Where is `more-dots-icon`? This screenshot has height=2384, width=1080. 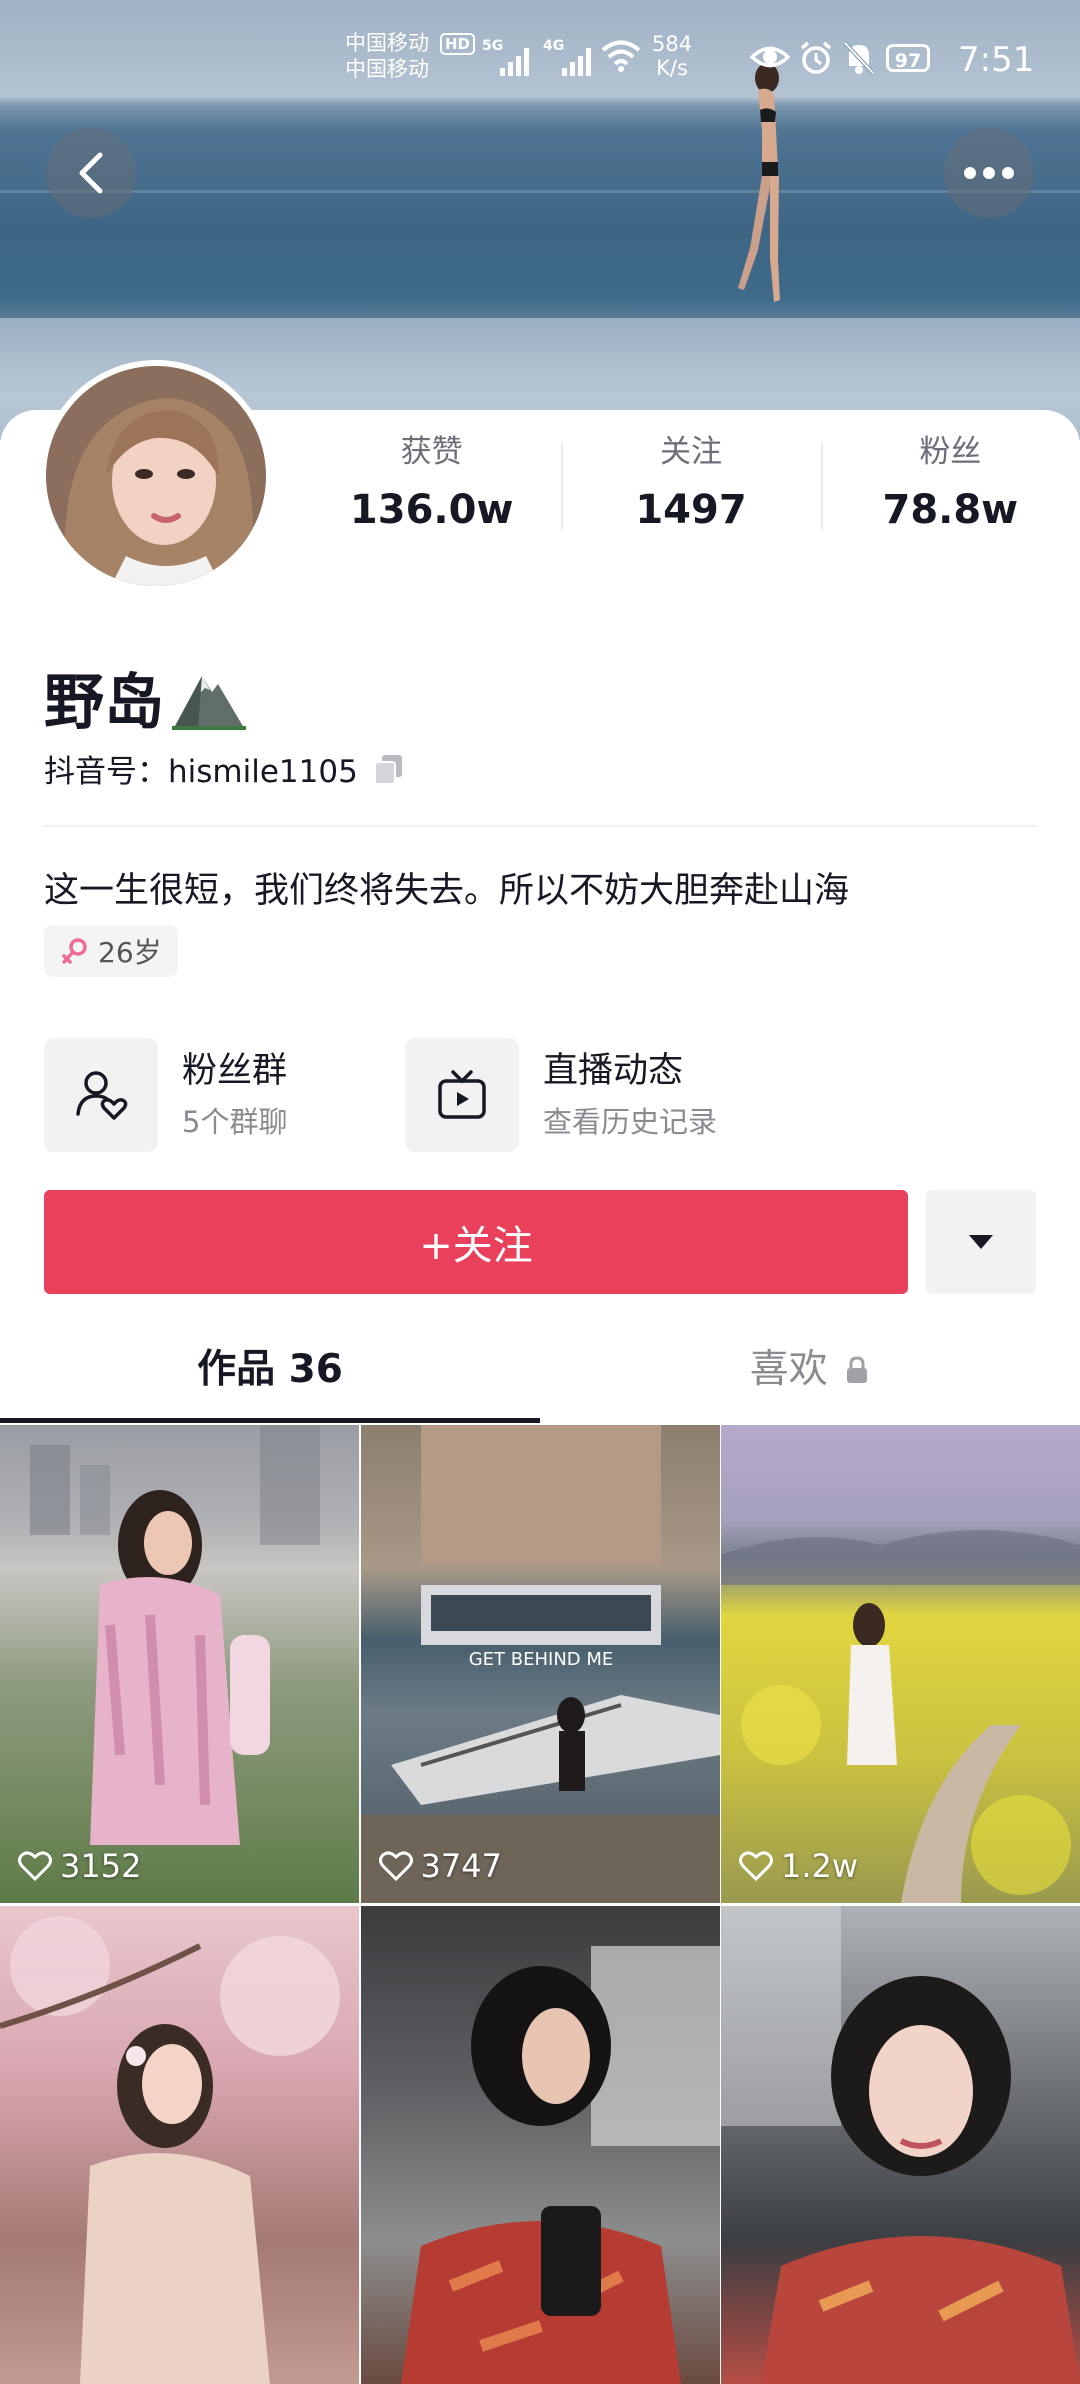
more-dots-icon is located at coordinates (989, 173).